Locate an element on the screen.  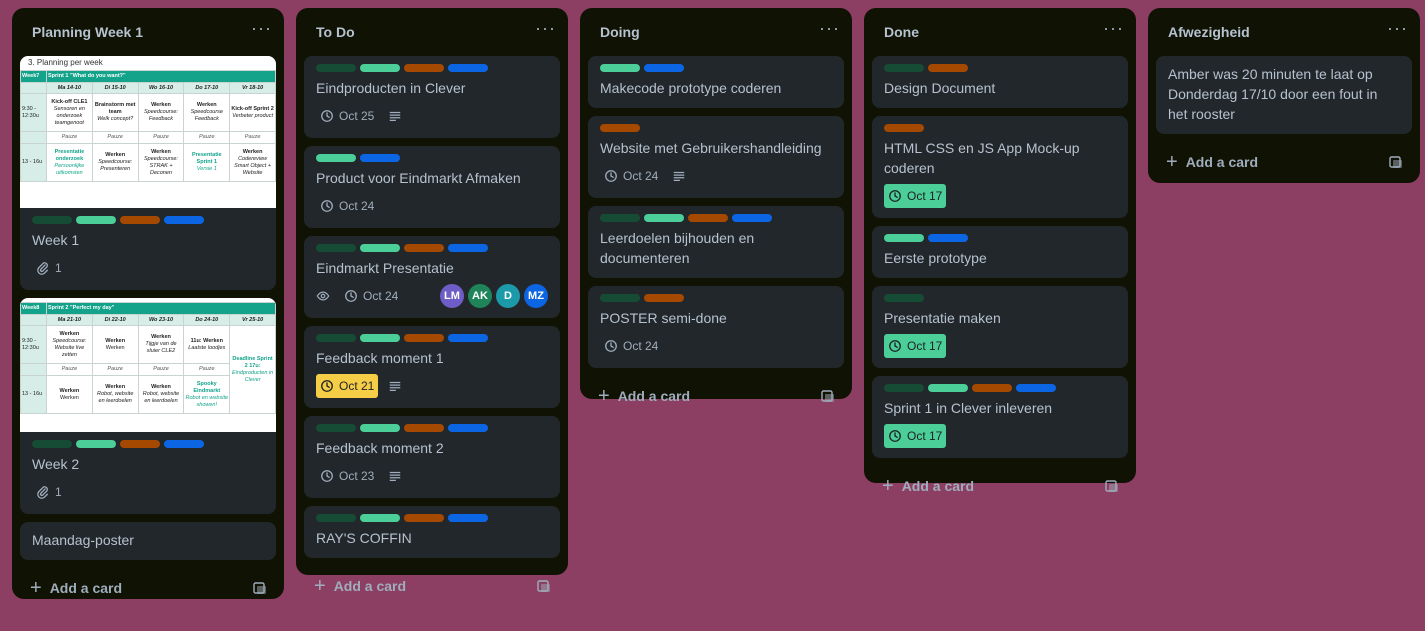
card-eindmarkt-presentatie: Eindmarkt Presentatie Oct 24 LM AK D MZ is located at coordinates (432, 277).